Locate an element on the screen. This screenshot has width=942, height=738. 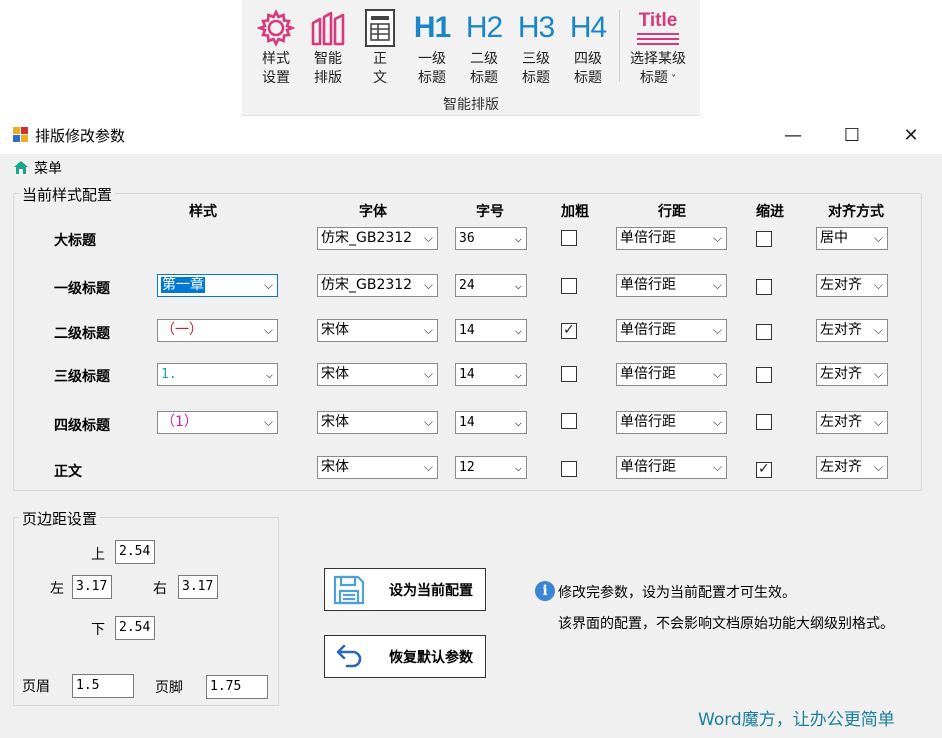
bold-checkbox-h2: ✓ is located at coordinates (569, 330).